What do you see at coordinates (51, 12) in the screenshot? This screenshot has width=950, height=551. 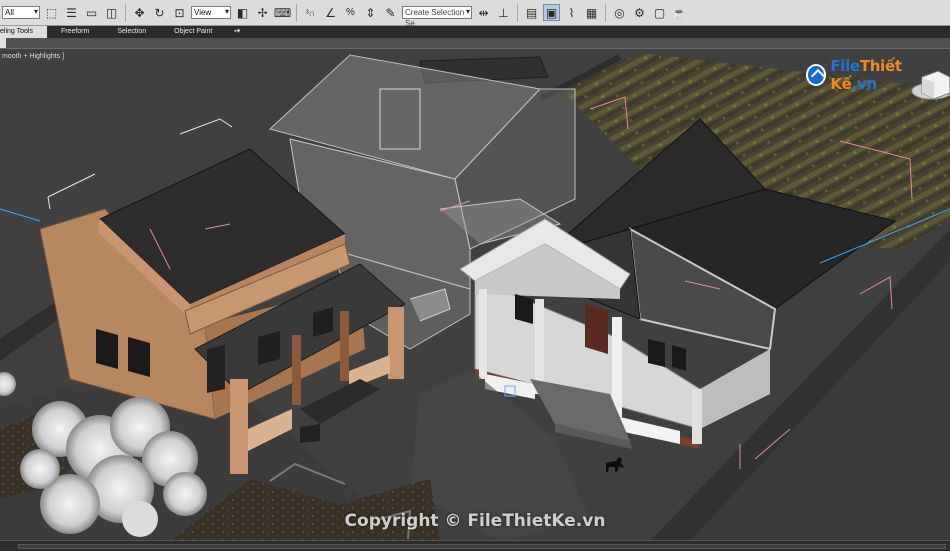 I see `select-object-icon: ⬚` at bounding box center [51, 12].